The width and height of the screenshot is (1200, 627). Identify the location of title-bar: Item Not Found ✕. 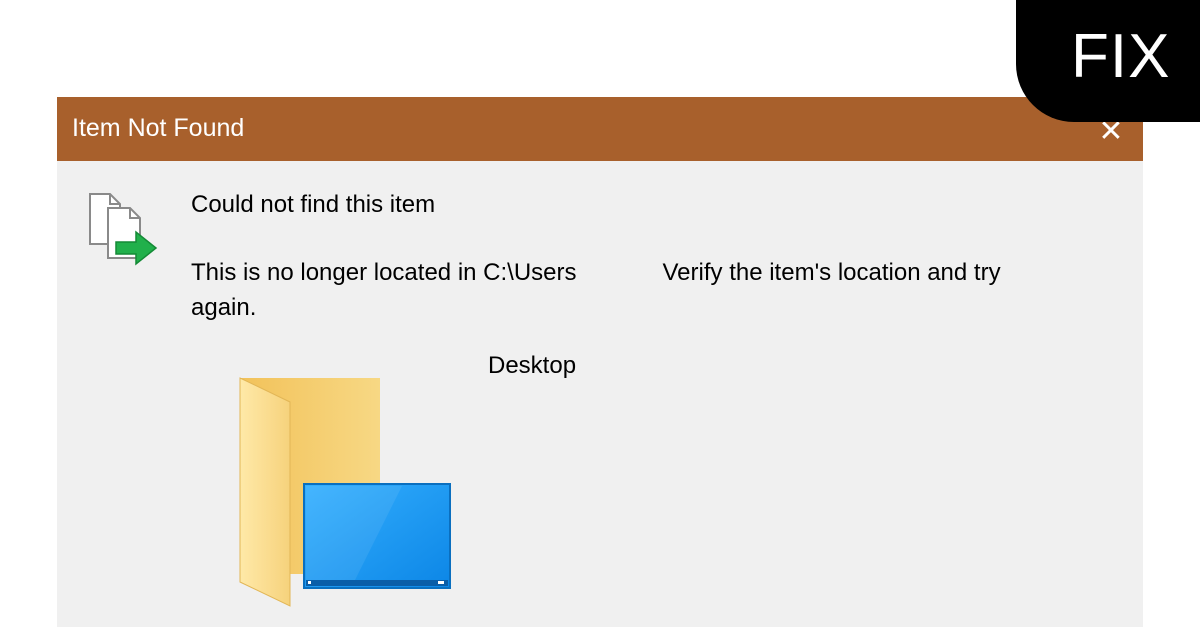
(600, 129).